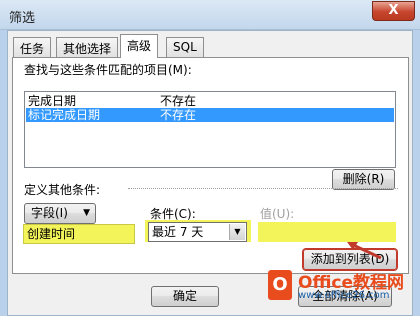  Describe the element at coordinates (139, 46) in the screenshot. I see `tab-advanced: 高级` at that location.